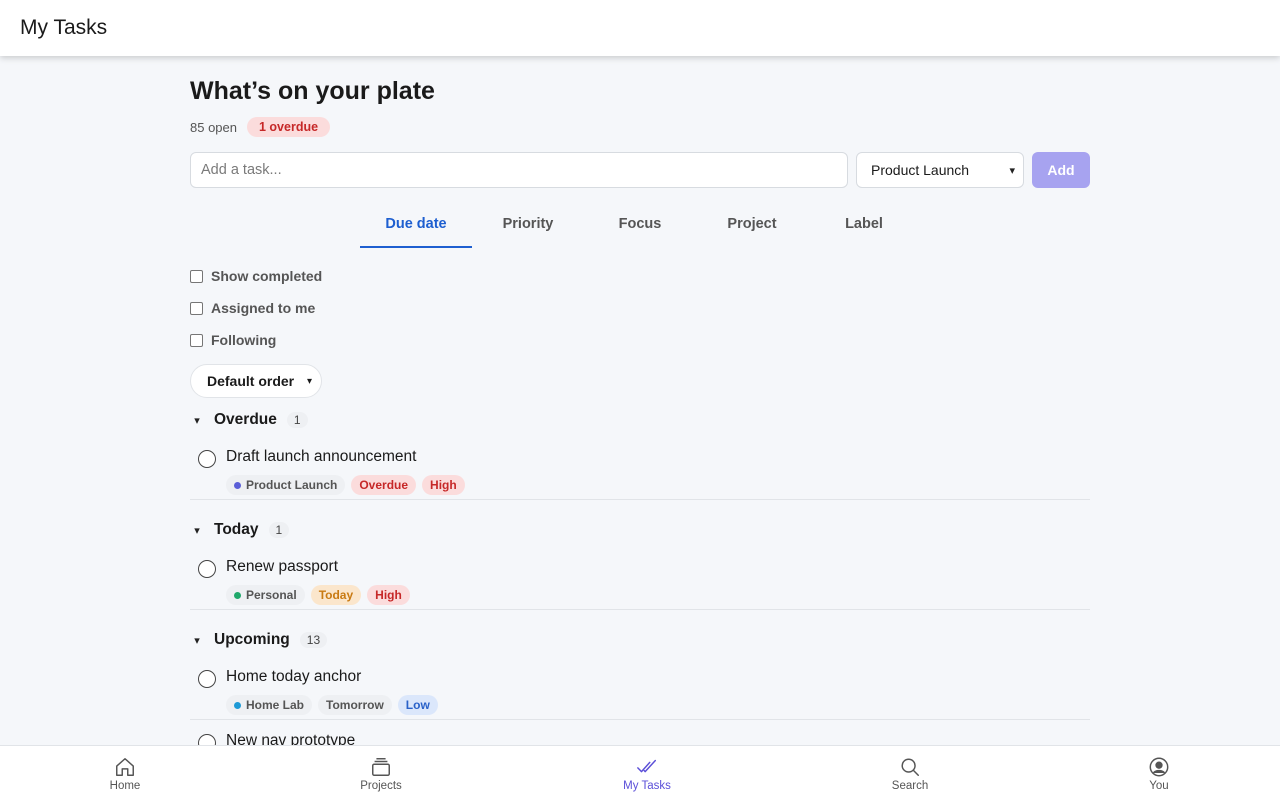 This screenshot has height=800, width=1280. I want to click on group-header-upcoming: ▾ Upcoming 13, so click(259, 640).